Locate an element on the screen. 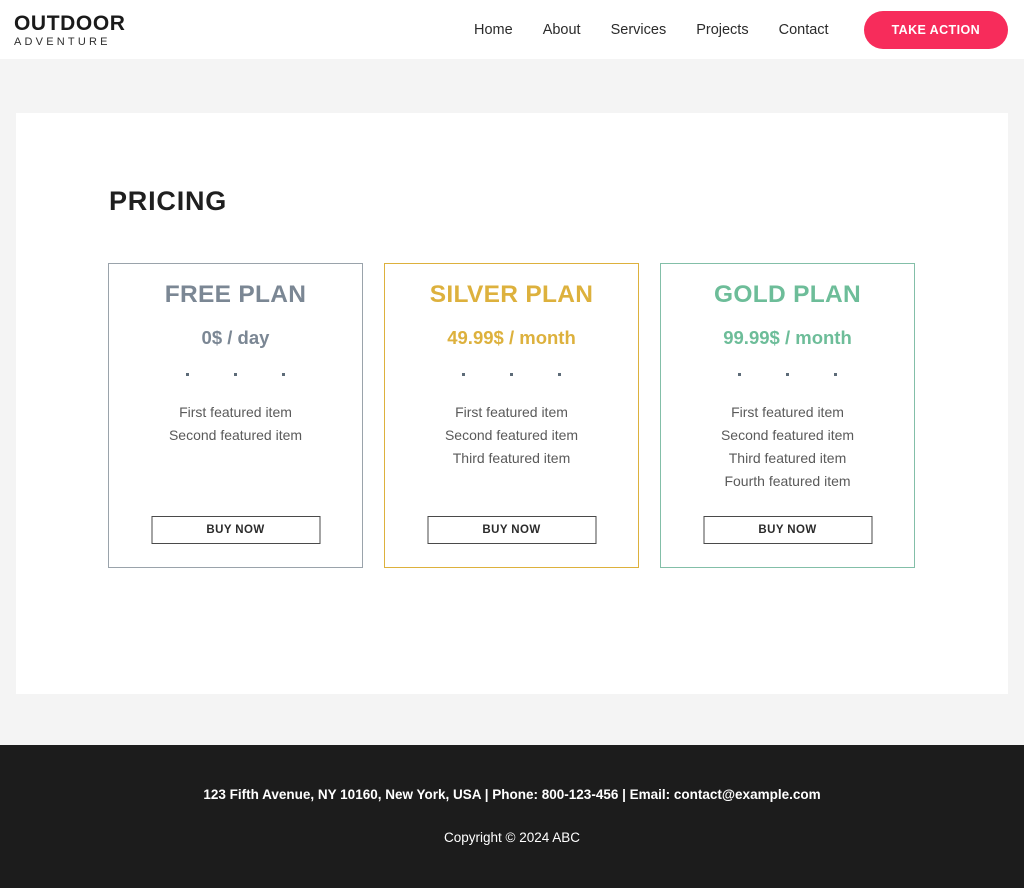 Image resolution: width=1024 pixels, height=888 pixels. plan-price: 49.99$ / month is located at coordinates (511, 337).